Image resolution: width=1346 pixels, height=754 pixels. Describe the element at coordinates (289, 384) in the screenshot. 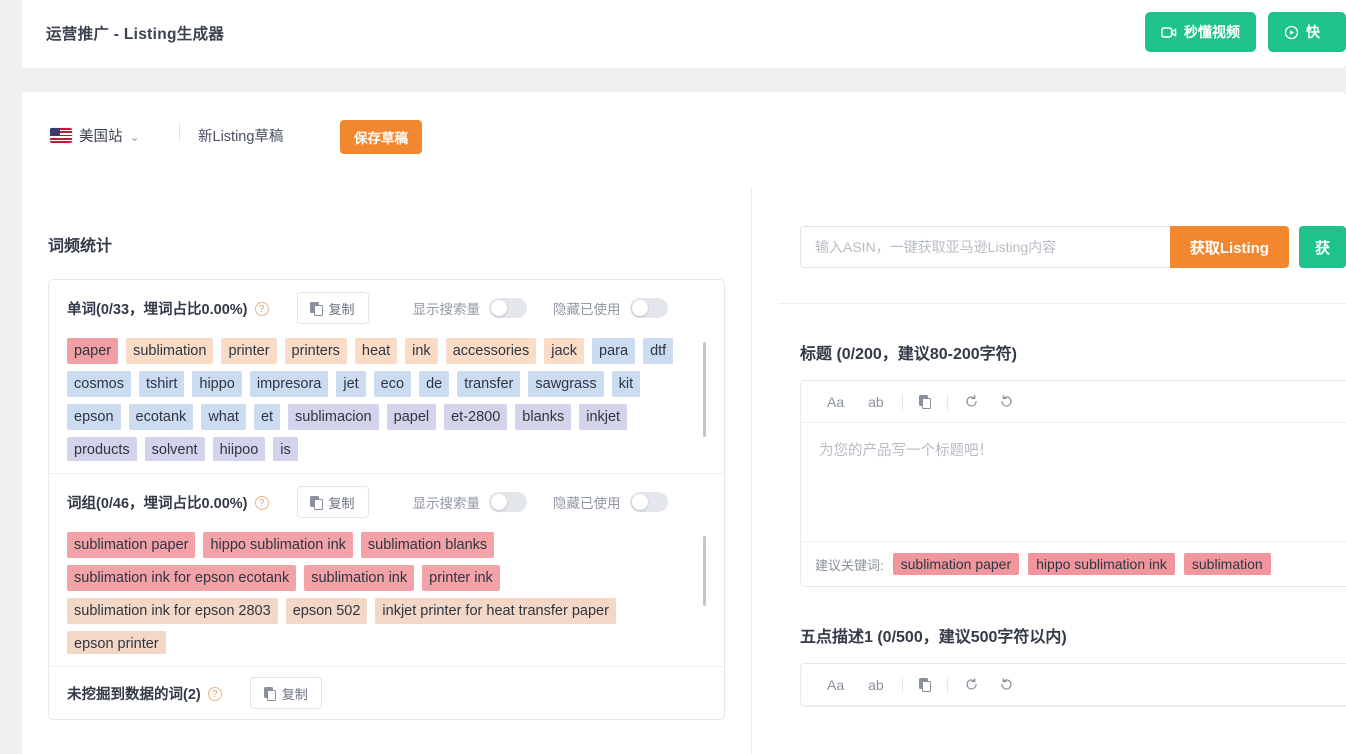

I see `keyword-tag: impresora` at that location.